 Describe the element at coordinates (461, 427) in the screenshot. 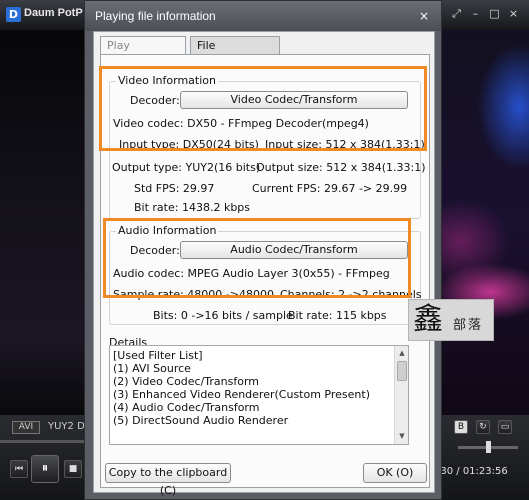

I see `b-badge-icon: B` at that location.